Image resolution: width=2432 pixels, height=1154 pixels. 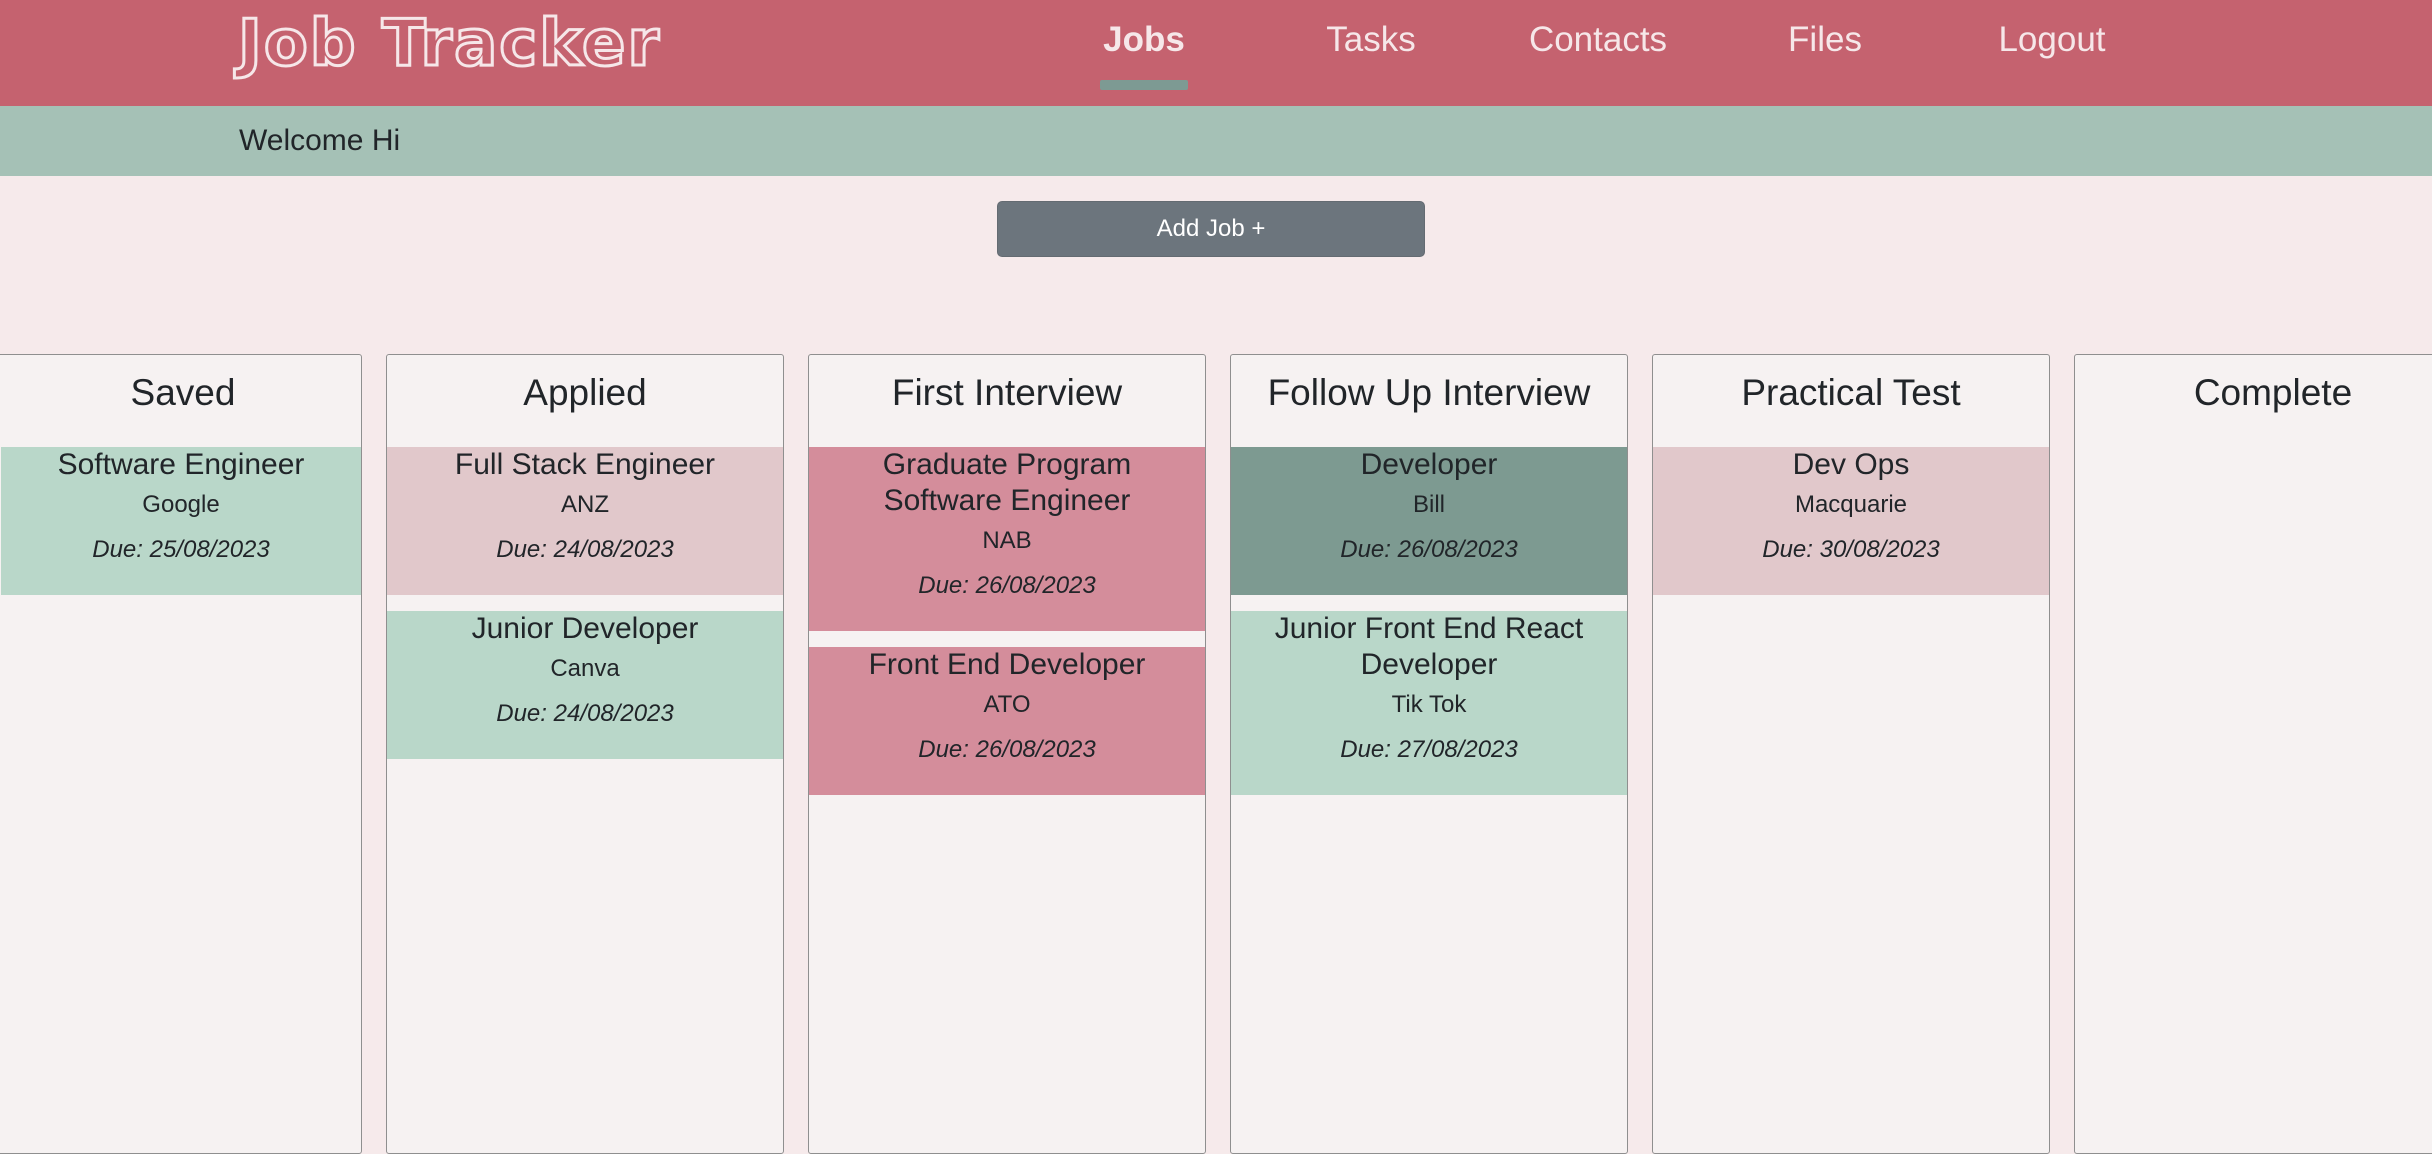 I want to click on add-job-button: Add Job +, so click(x=1211, y=229).